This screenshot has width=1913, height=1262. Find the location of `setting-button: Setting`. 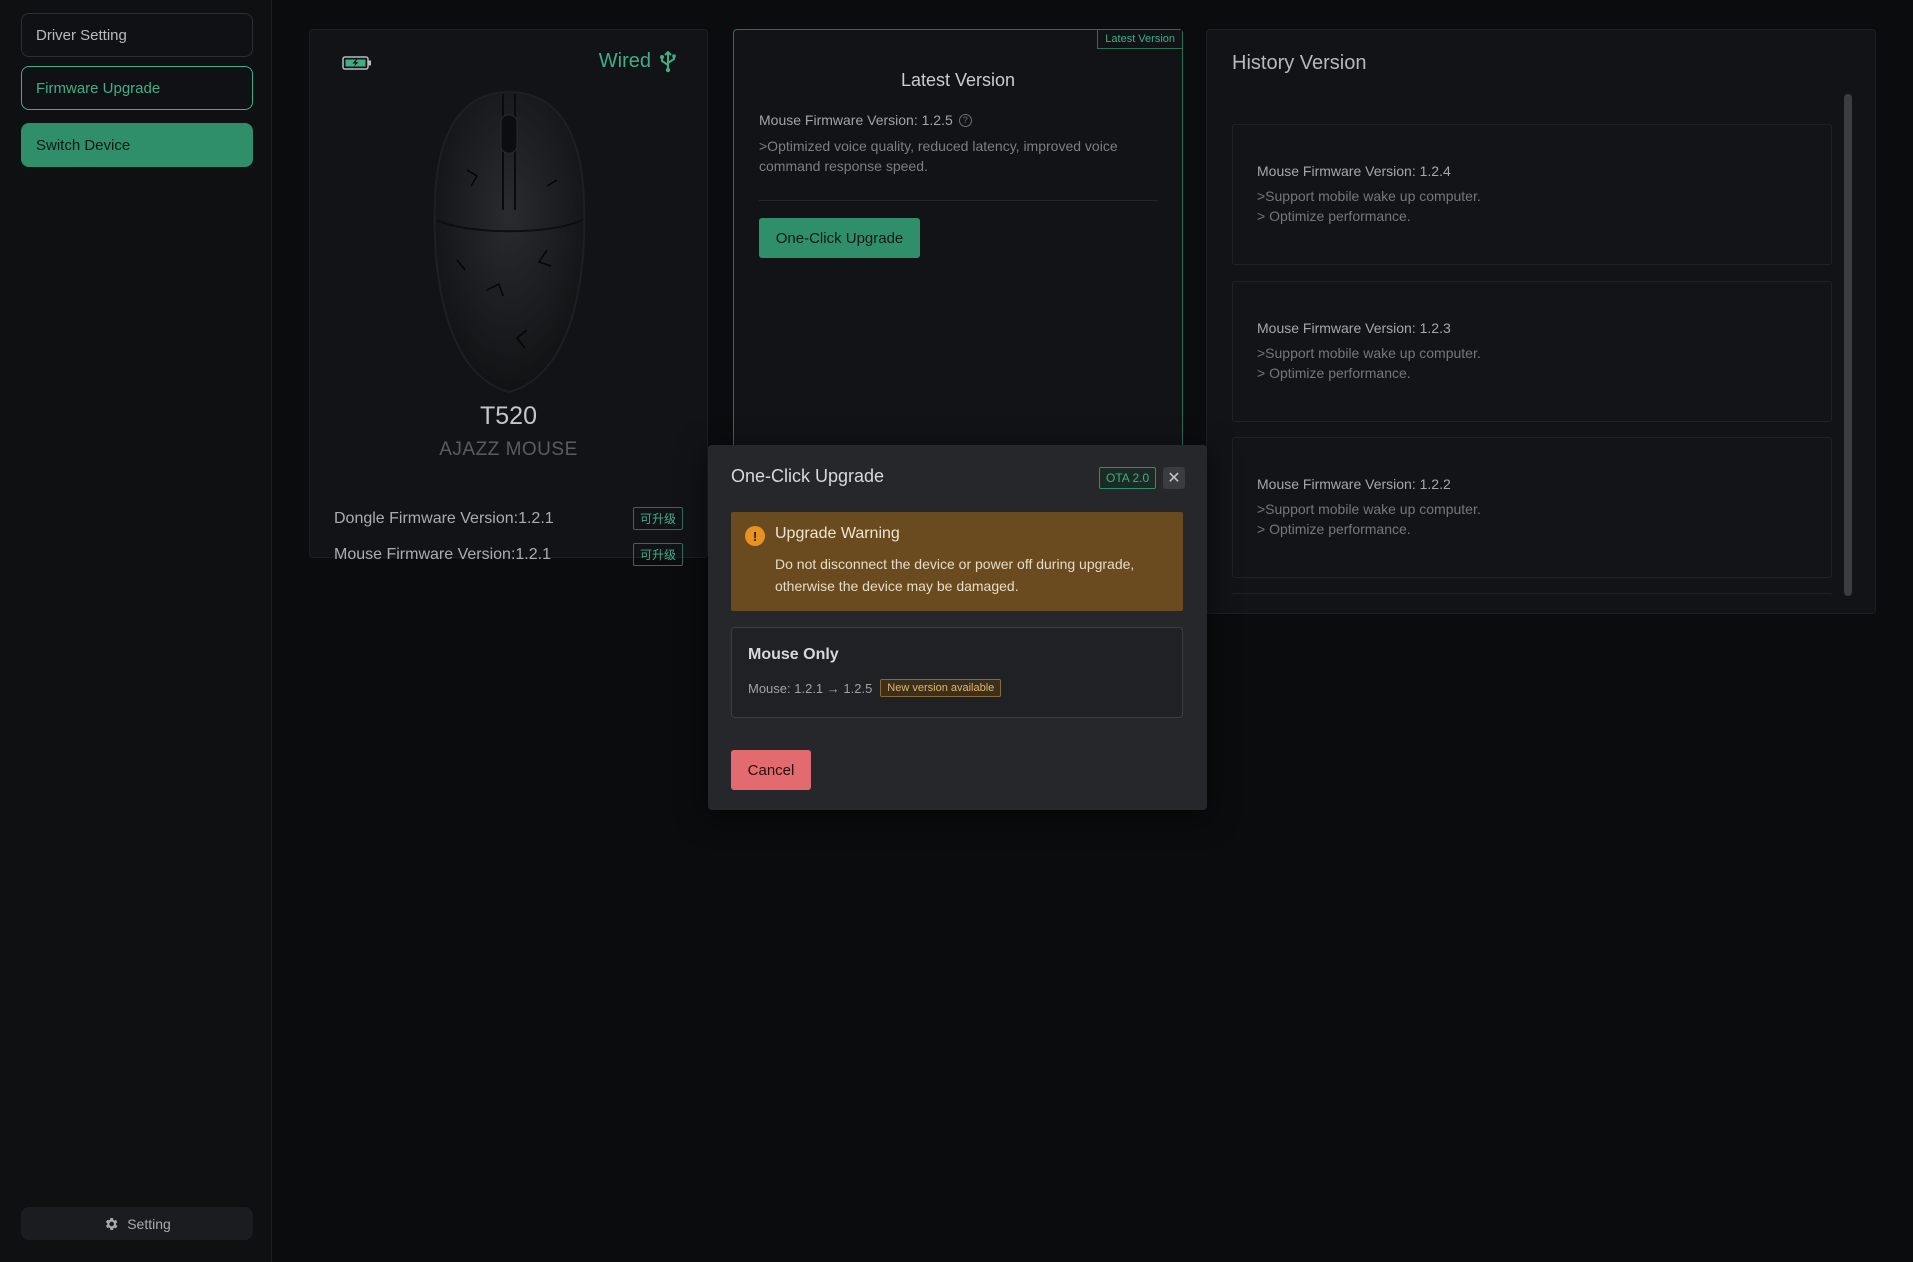

setting-button: Setting is located at coordinates (137, 1223).